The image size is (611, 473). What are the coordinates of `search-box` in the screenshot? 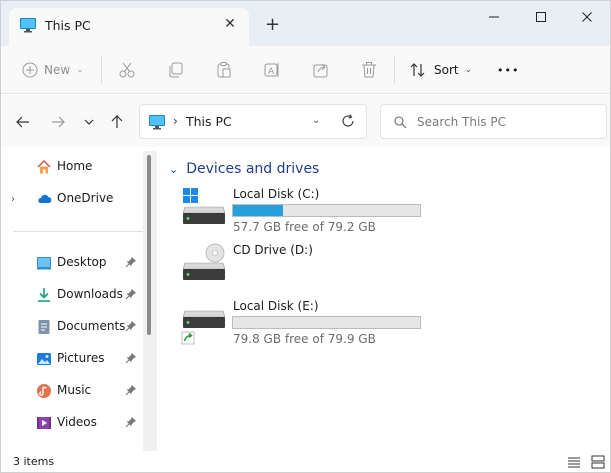 It's located at (493, 121).